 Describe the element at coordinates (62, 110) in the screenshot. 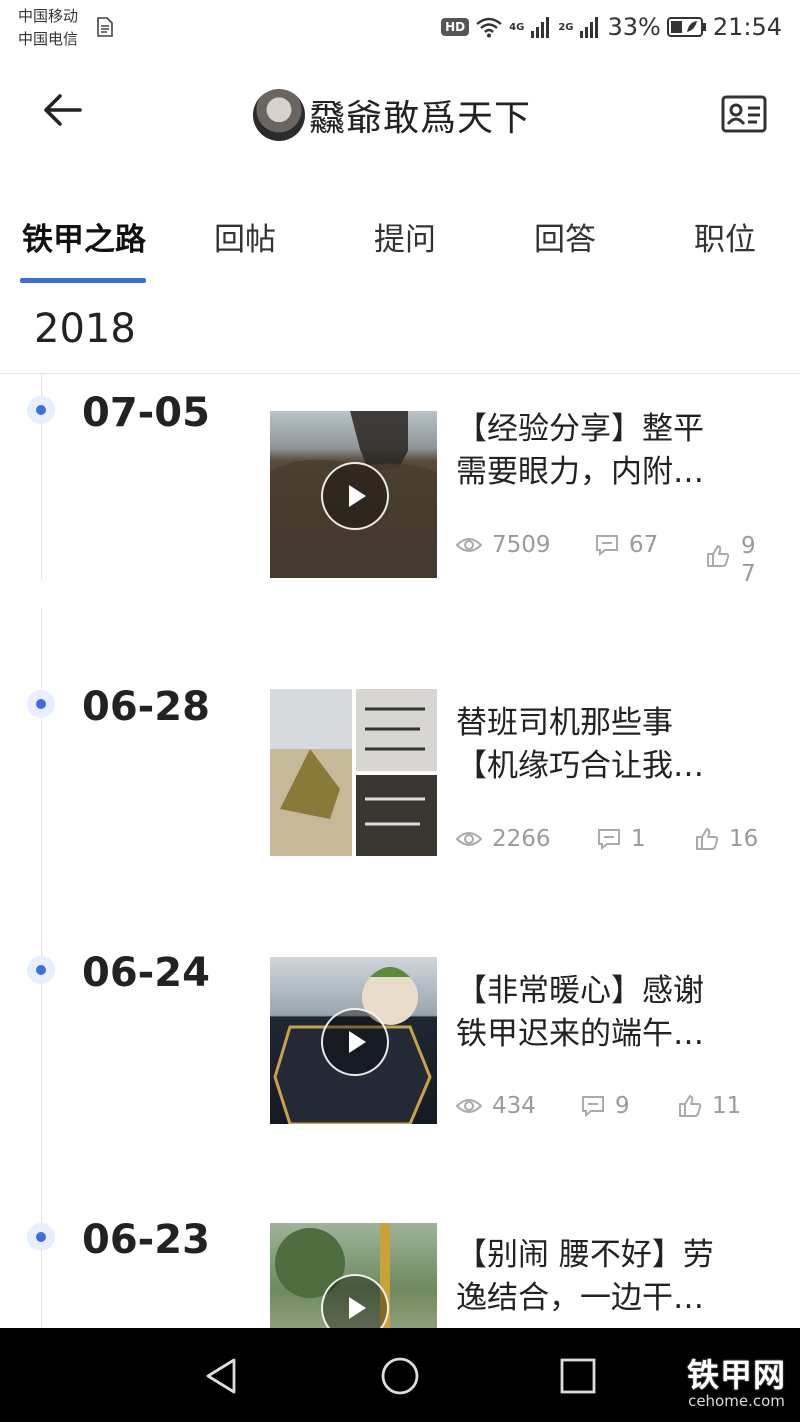

I see `arrow-left-icon` at that location.